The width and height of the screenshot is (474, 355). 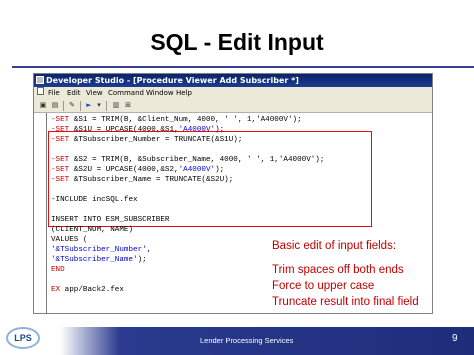 I want to click on annotation-truncate: Truncate result into final field, so click(x=345, y=302).